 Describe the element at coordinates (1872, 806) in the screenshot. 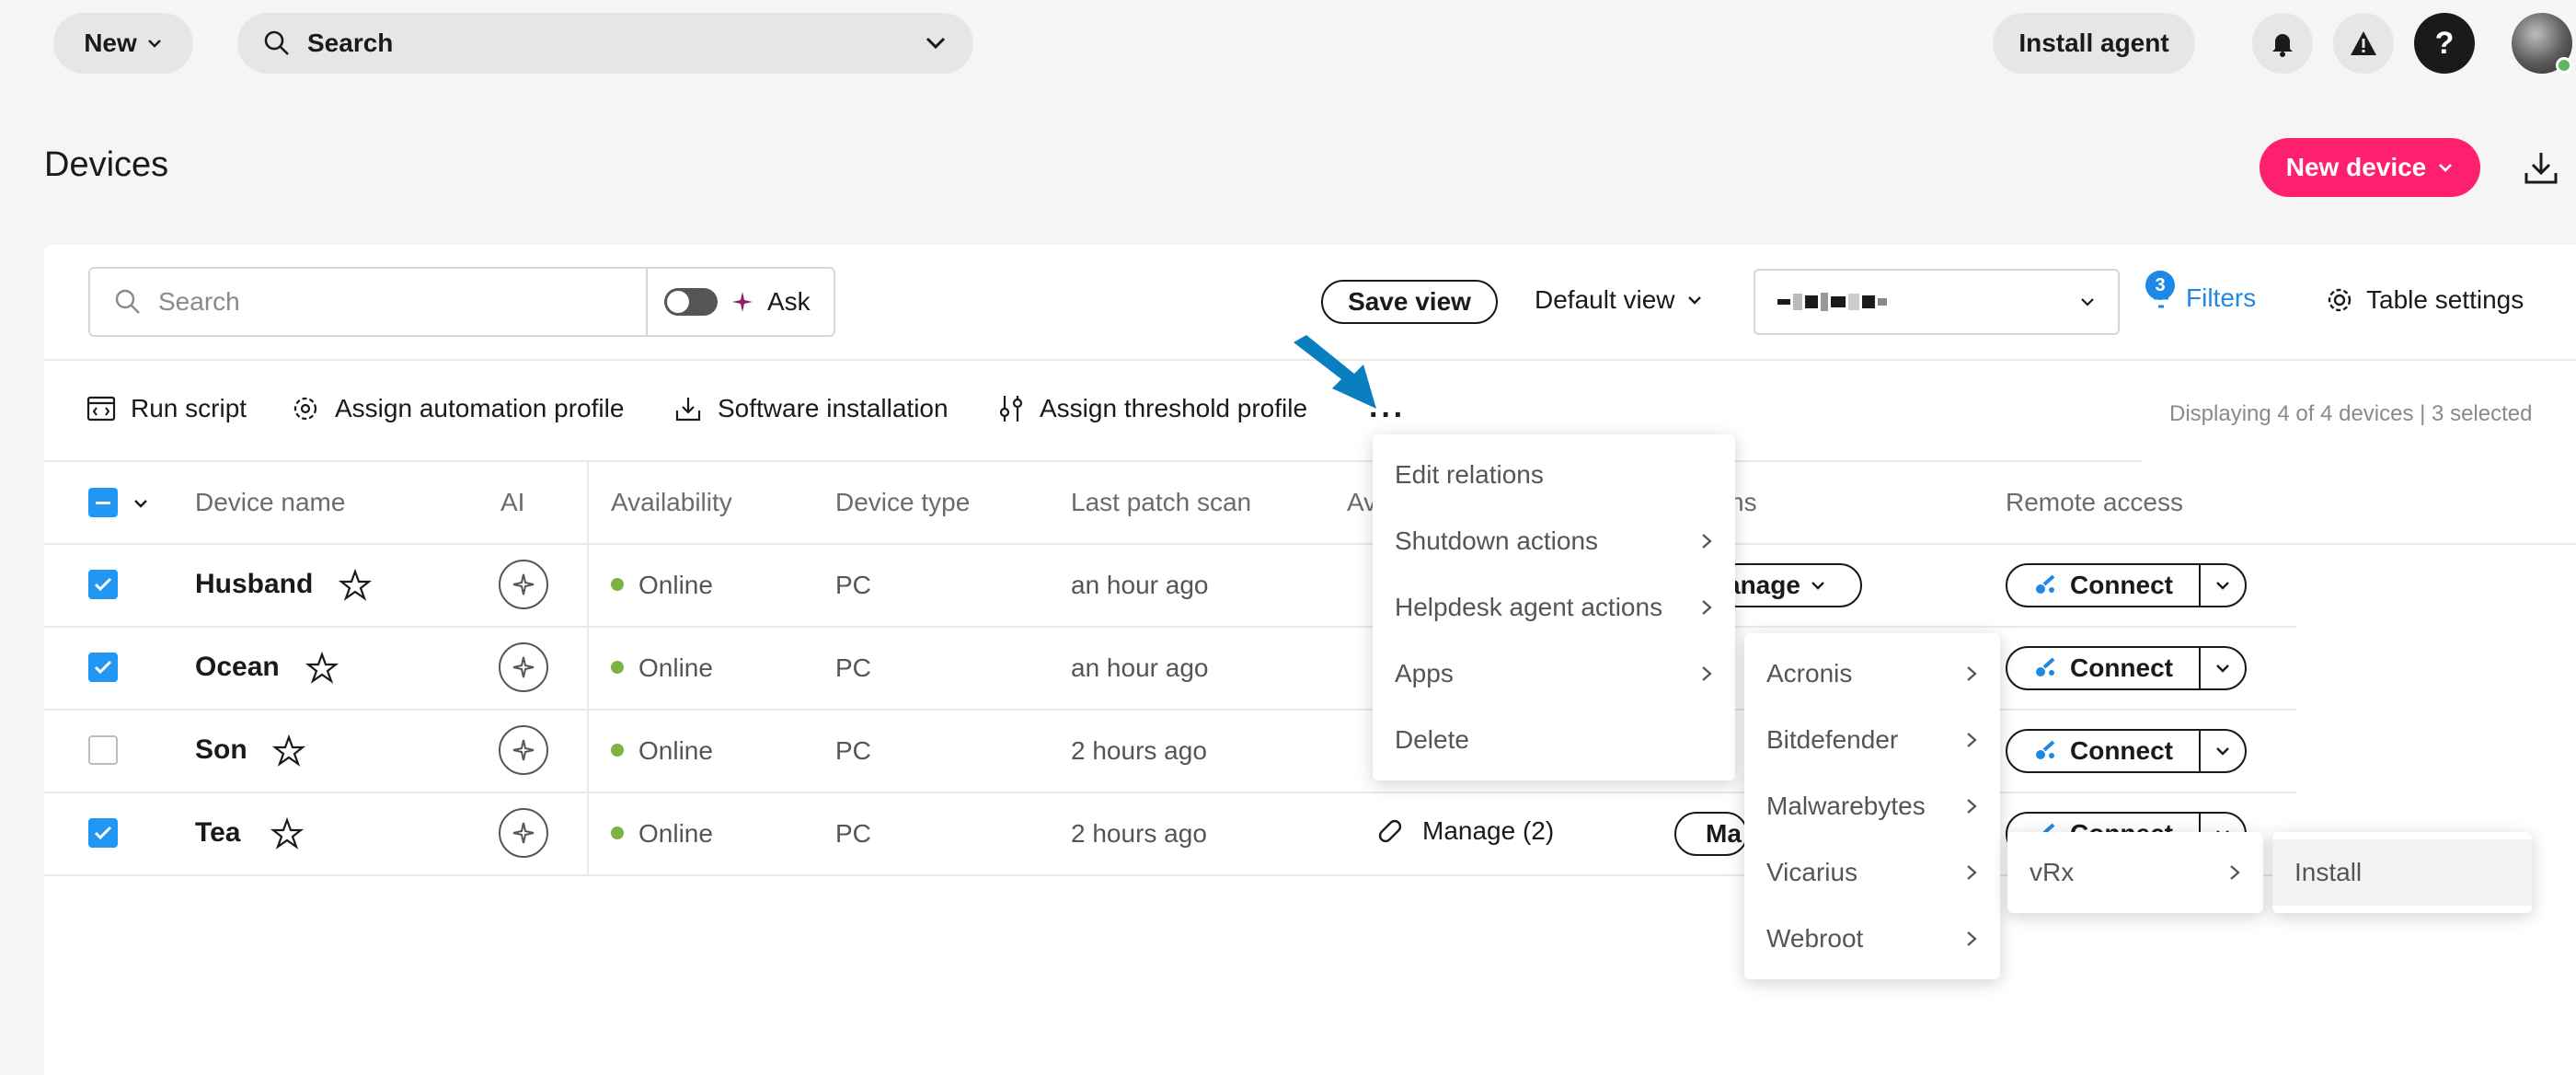

I see `menu-item-malwarebytes: Malwarebytes` at that location.